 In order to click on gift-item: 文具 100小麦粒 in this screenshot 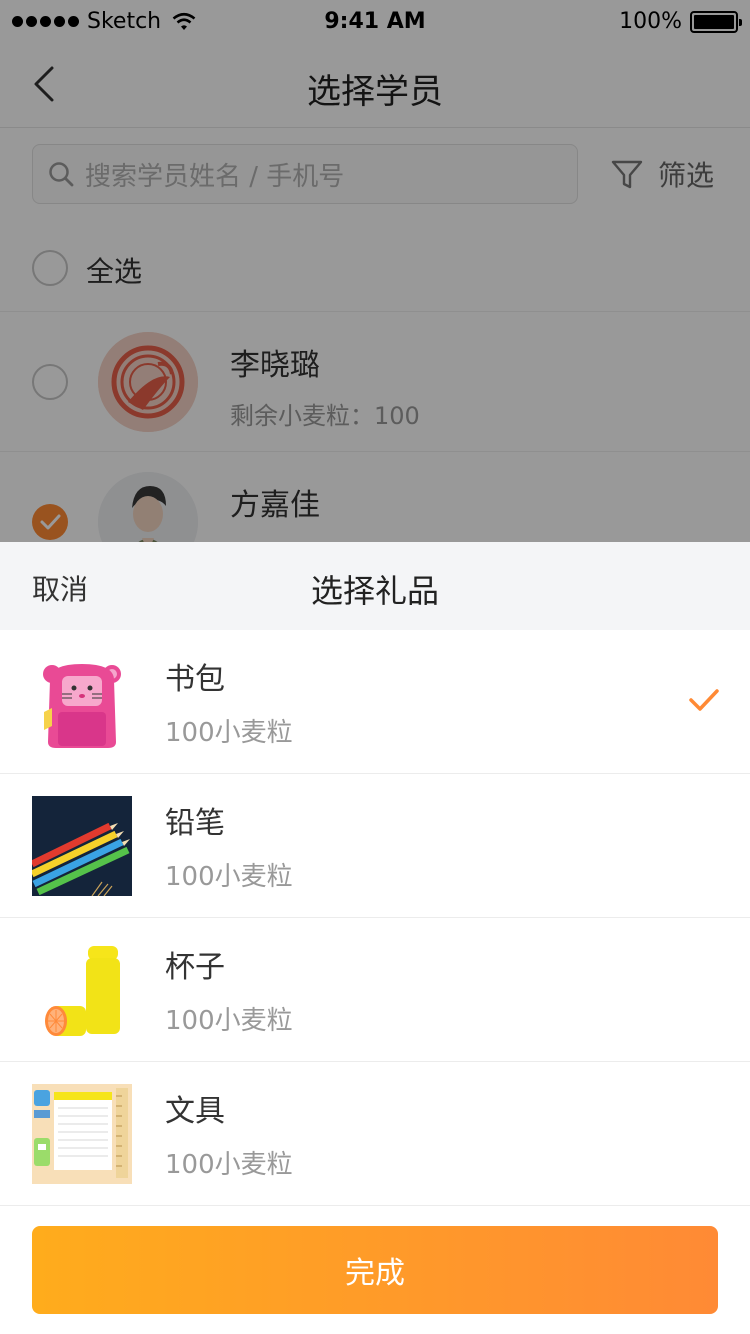, I will do `click(375, 1134)`.